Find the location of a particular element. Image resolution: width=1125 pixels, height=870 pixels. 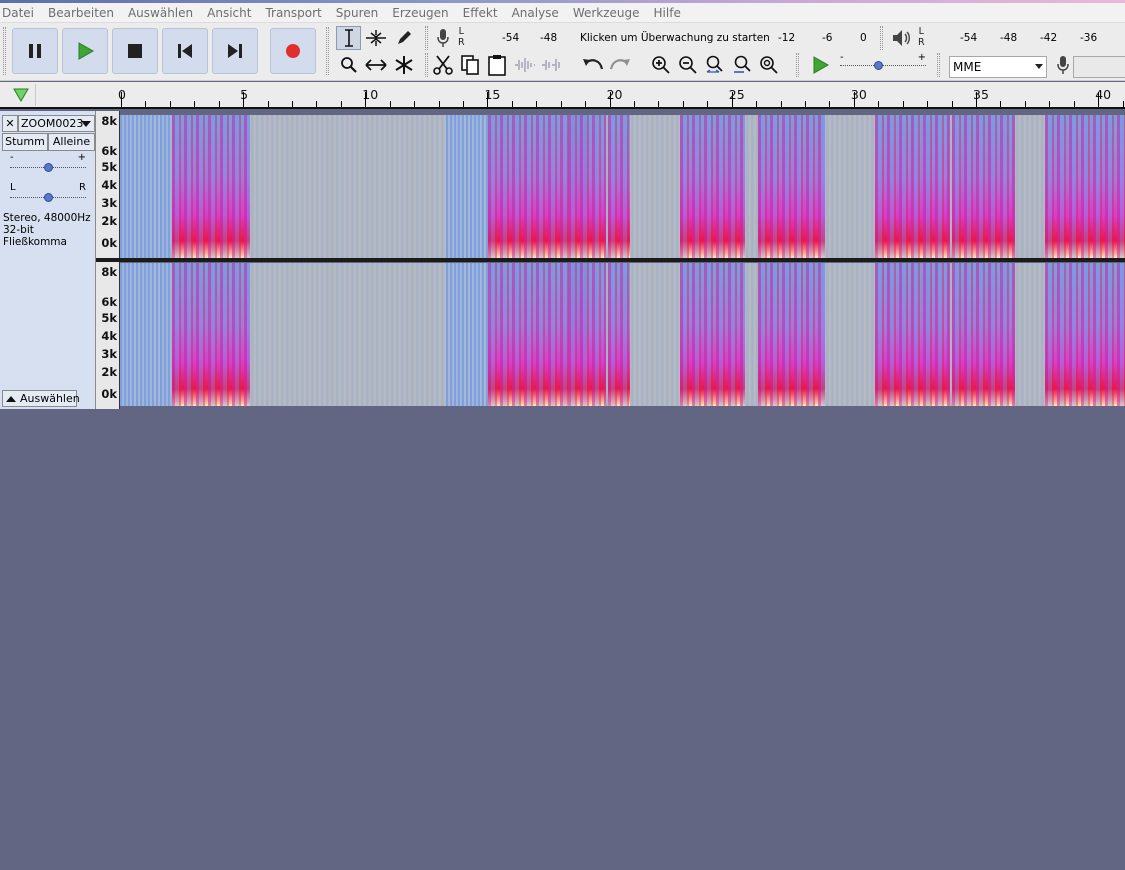

play-button is located at coordinates (85, 51).